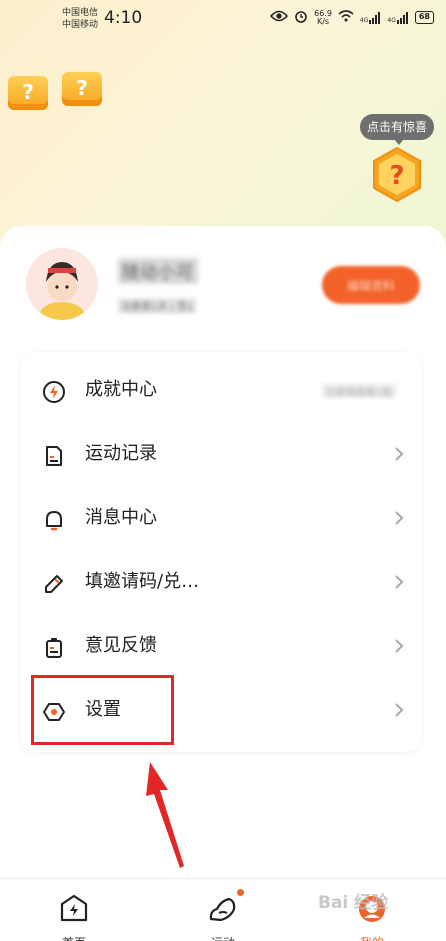 This screenshot has width=446, height=941. I want to click on mystery-box-1: ?, so click(28, 93).